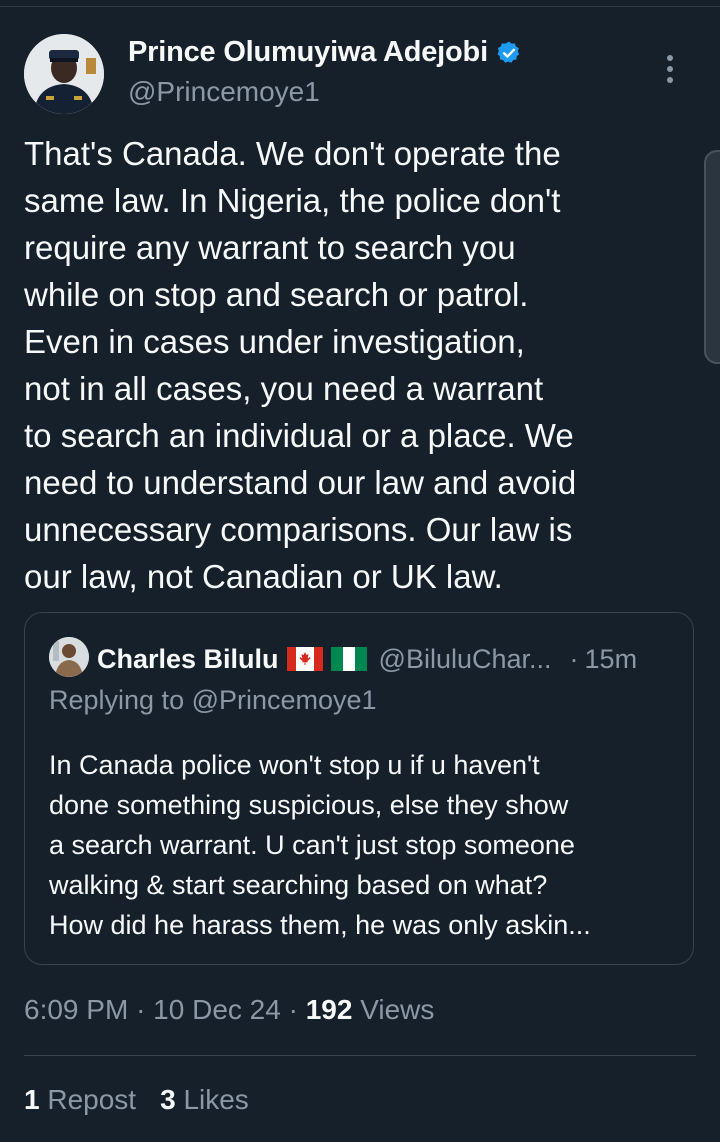 The height and width of the screenshot is (1142, 720). What do you see at coordinates (397, 1009) in the screenshot?
I see `views-label: Views` at bounding box center [397, 1009].